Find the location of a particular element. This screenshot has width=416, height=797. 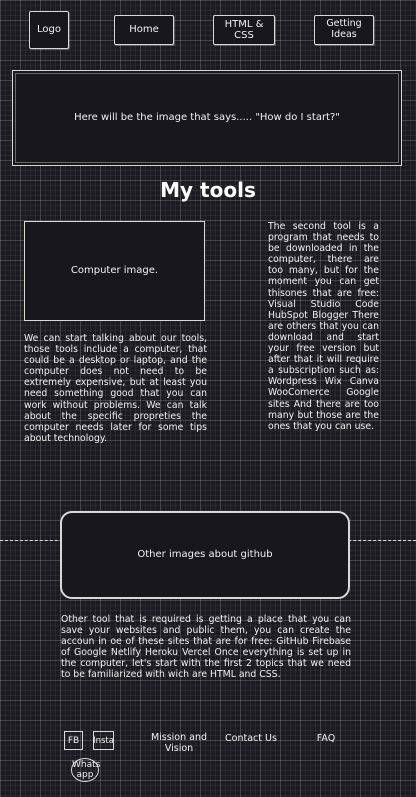

footer-mission-link: Mission and Vision is located at coordinates (179, 743).